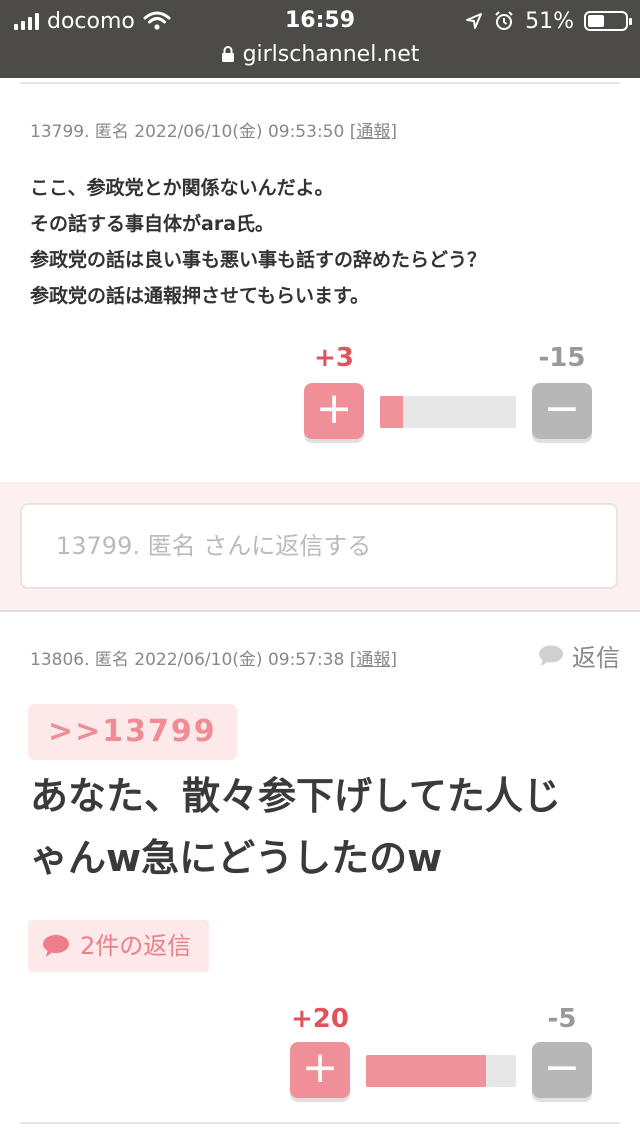 The width and height of the screenshot is (640, 1136). What do you see at coordinates (200, 296) in the screenshot?
I see `comment-line: 参政党の話は通報押させてもらいます。` at bounding box center [200, 296].